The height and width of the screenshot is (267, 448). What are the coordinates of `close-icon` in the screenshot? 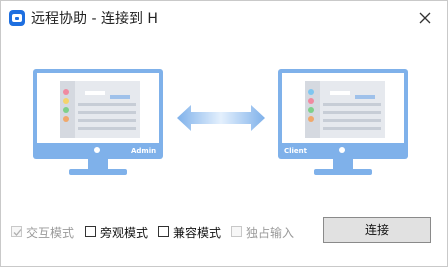 It's located at (425, 18).